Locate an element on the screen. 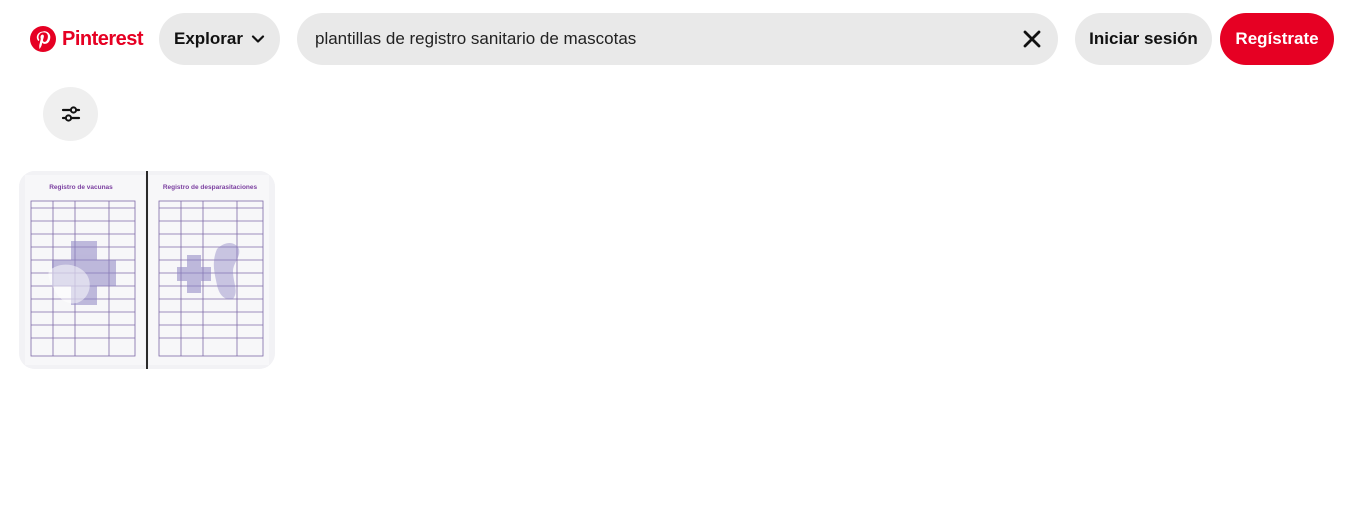 The image size is (1350, 532). clear-search-button is located at coordinates (1032, 39).